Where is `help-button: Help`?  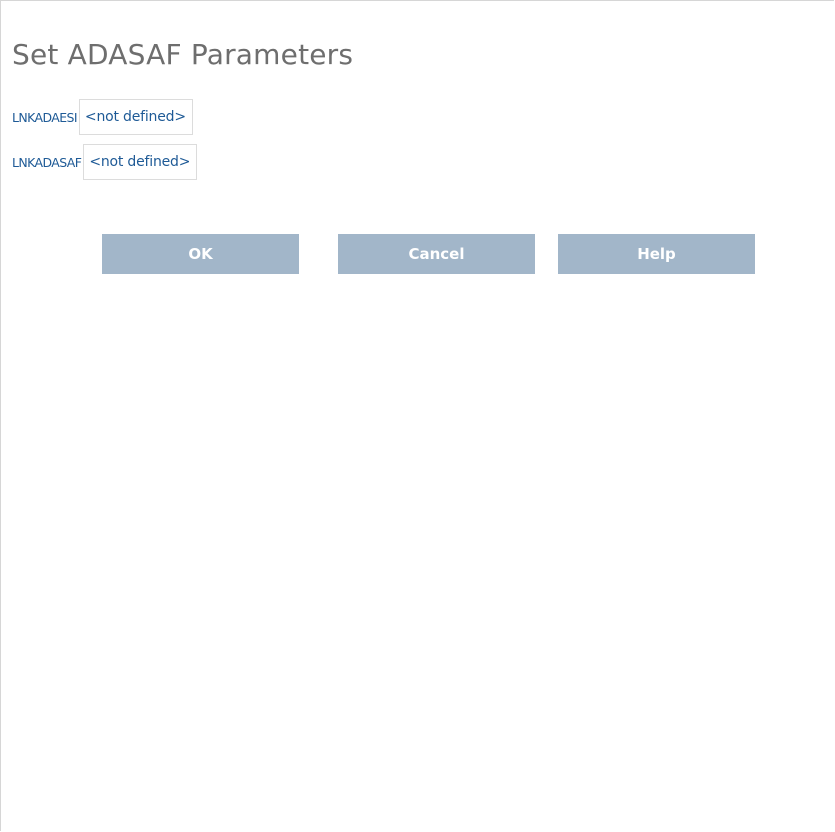 help-button: Help is located at coordinates (656, 254).